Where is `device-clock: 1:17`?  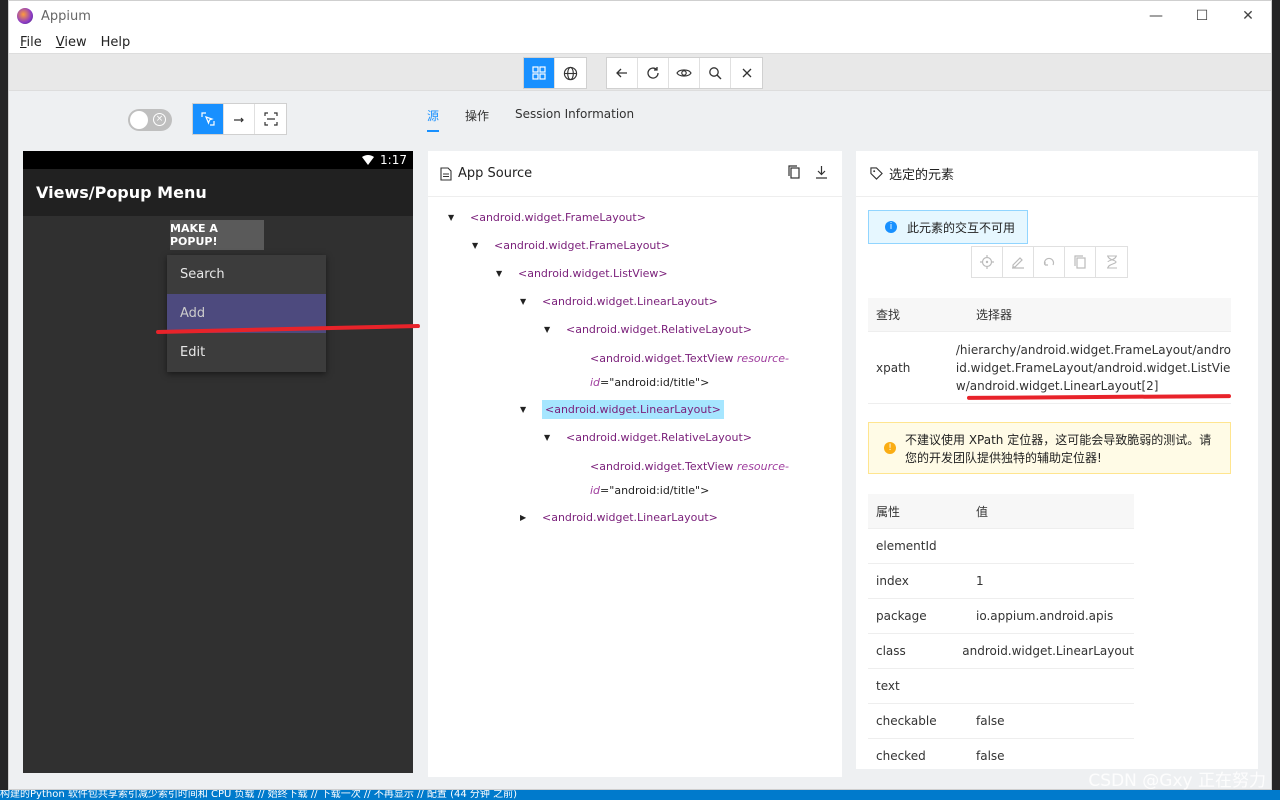 device-clock: 1:17 is located at coordinates (393, 160).